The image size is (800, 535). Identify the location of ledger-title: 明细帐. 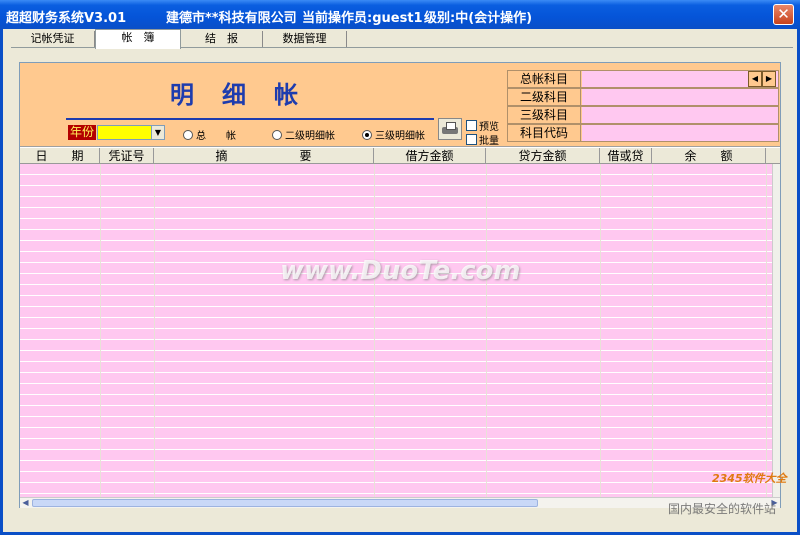
(248, 94).